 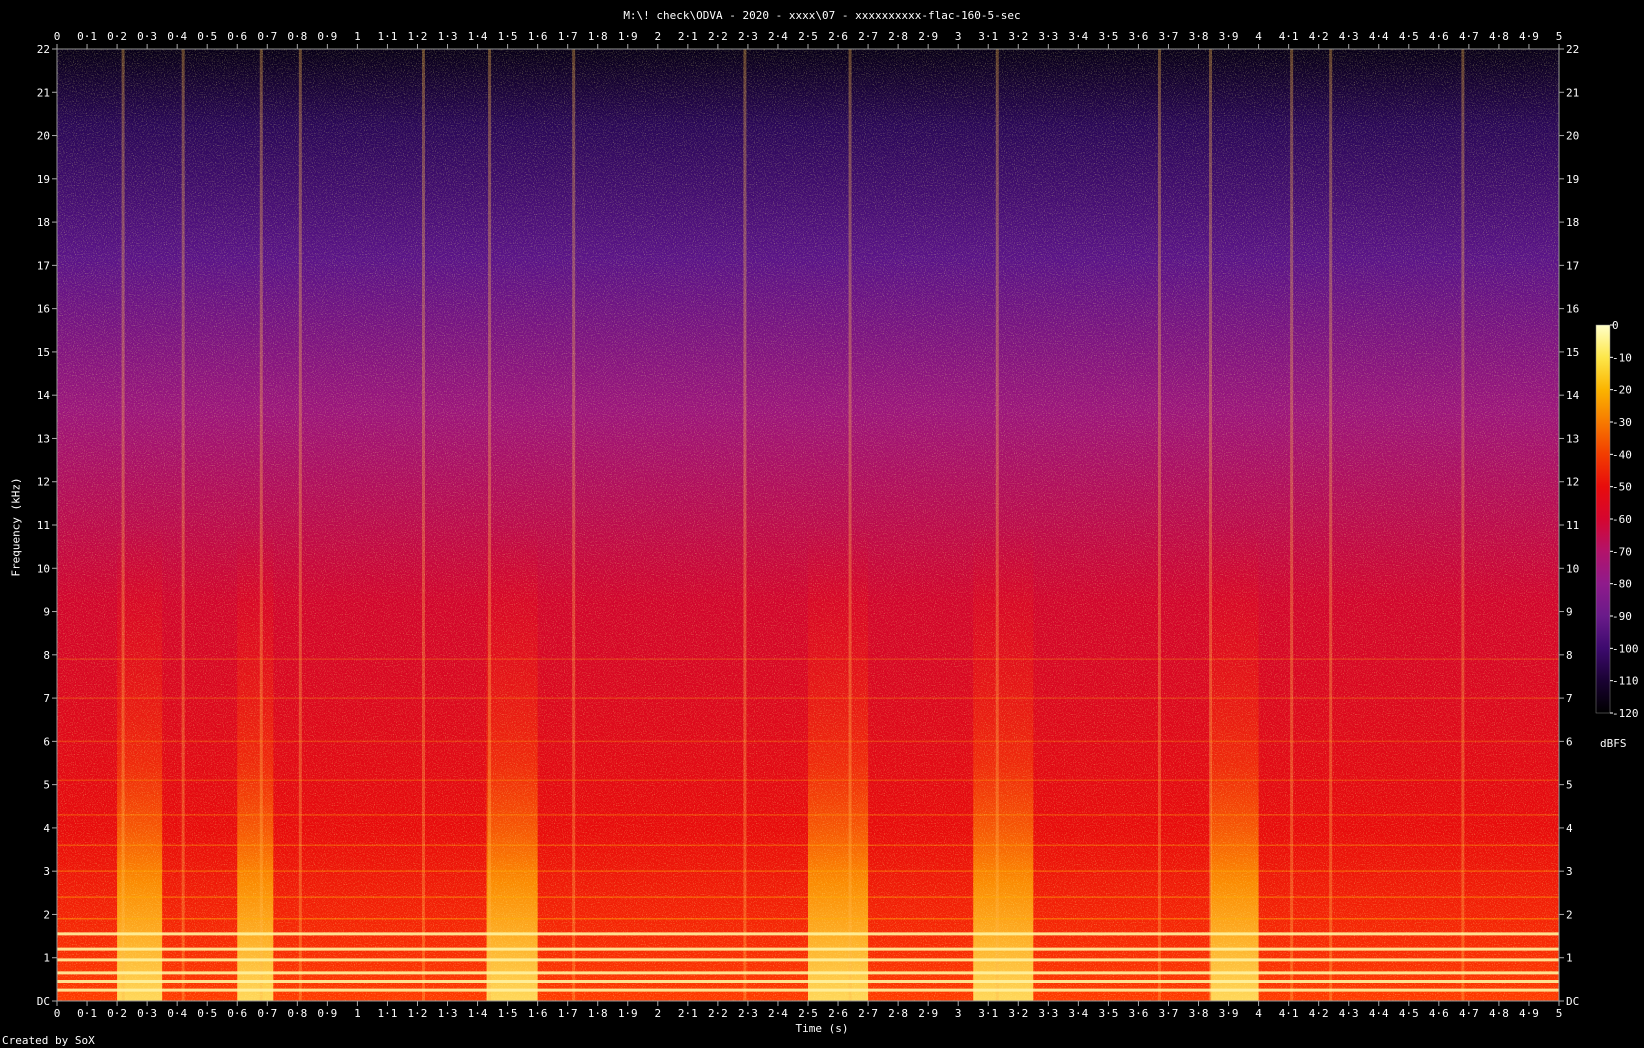 What do you see at coordinates (748, 1013) in the screenshot?
I see `x-tick-label-bottom: 2·3` at bounding box center [748, 1013].